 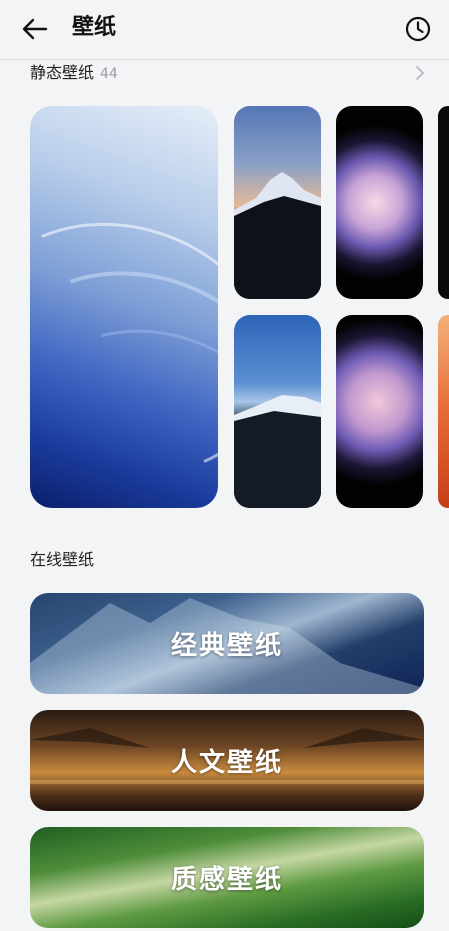 I want to click on wallpaper-count: 44, so click(x=109, y=74).